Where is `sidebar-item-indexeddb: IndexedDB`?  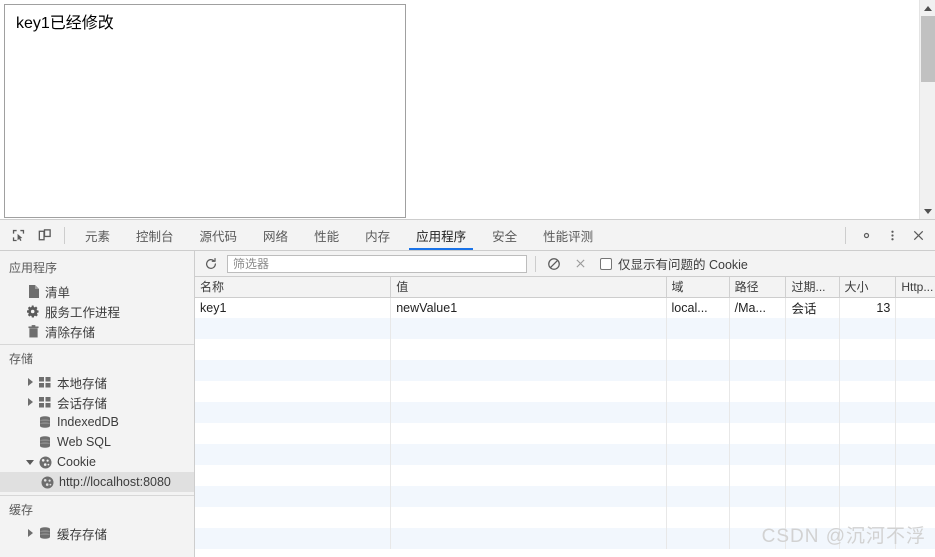 sidebar-item-indexeddb: IndexedDB is located at coordinates (97, 422).